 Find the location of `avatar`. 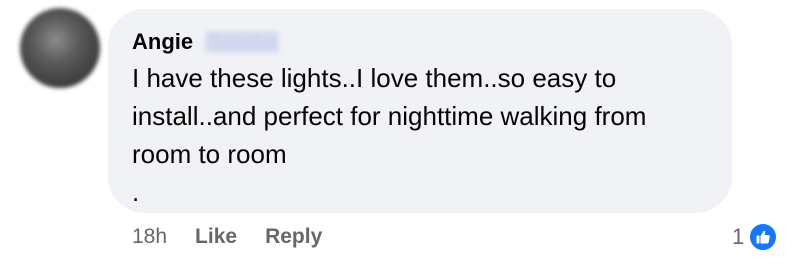

avatar is located at coordinates (60, 48).